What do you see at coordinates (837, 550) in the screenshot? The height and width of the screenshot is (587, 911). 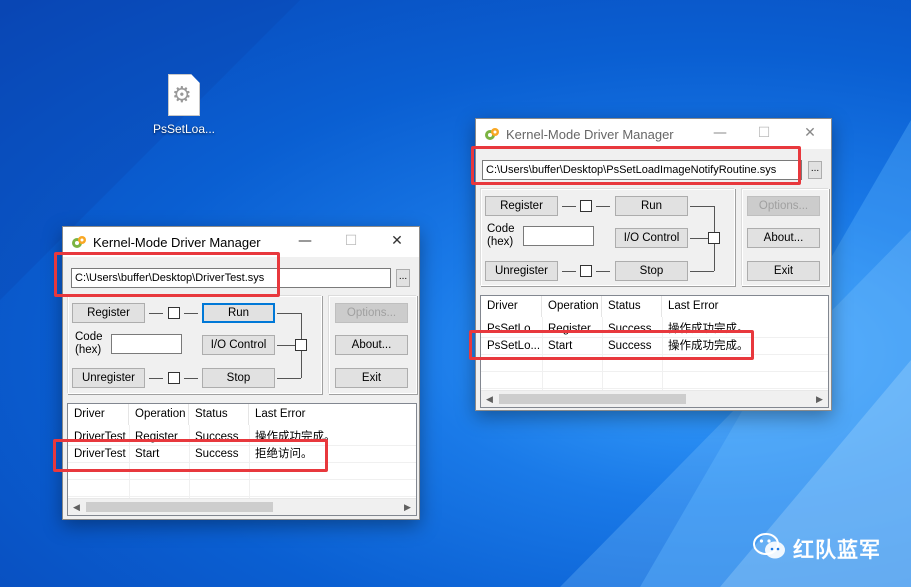 I see `watermark-text: 红队蓝军` at bounding box center [837, 550].